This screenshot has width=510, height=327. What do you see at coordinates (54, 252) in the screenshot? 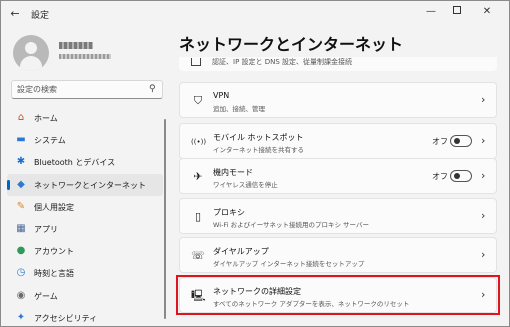
I see `sidebar-item-label: アカウント` at bounding box center [54, 252].